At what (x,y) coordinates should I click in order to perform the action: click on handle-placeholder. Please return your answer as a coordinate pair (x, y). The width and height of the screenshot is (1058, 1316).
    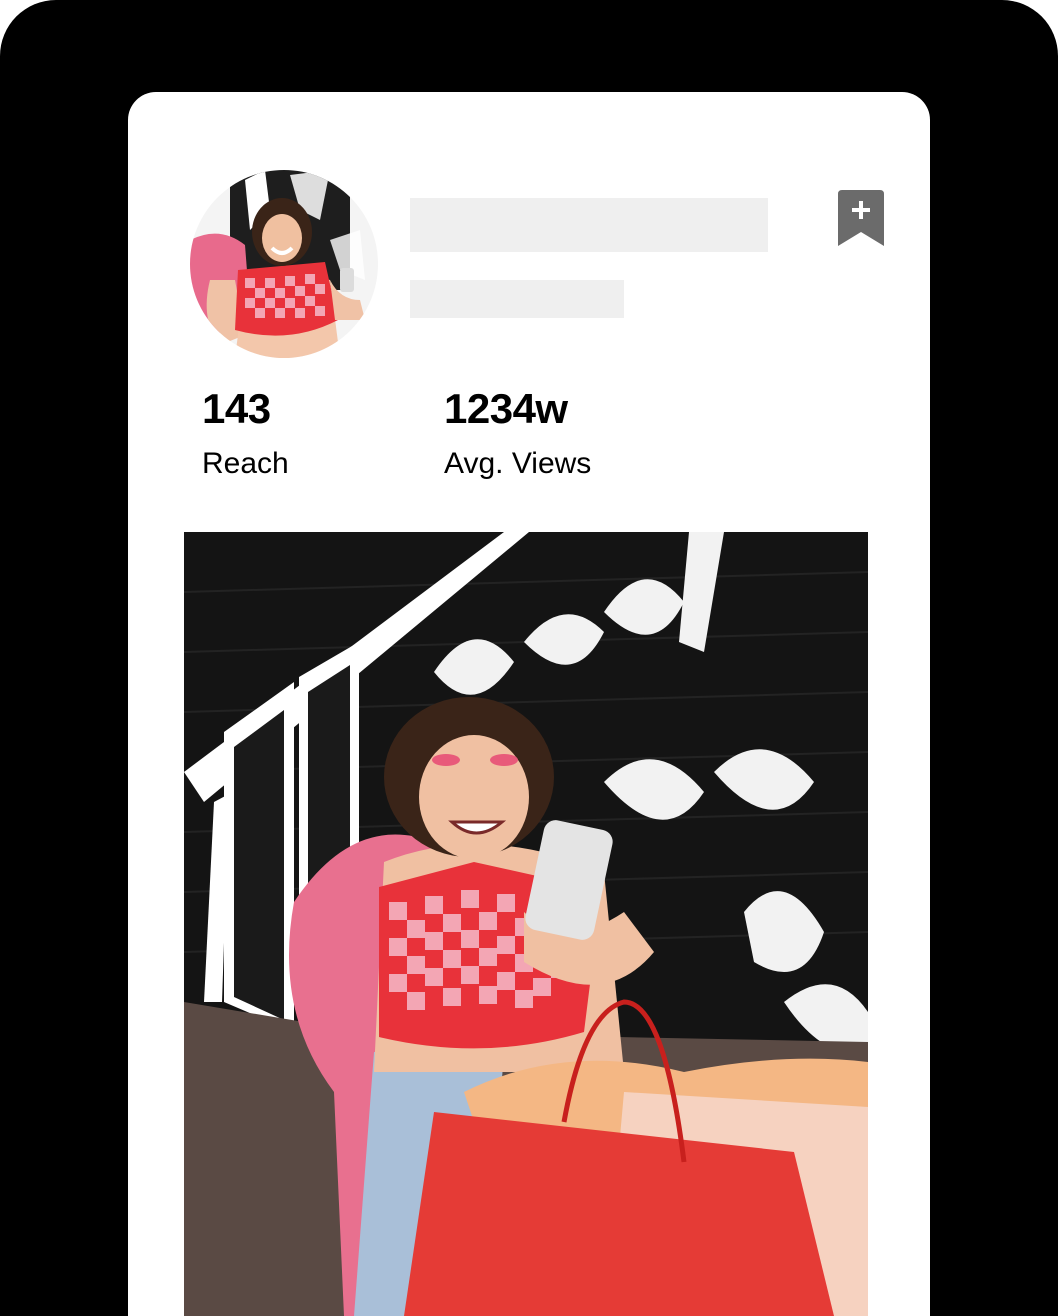
    Looking at the image, I should click on (517, 299).